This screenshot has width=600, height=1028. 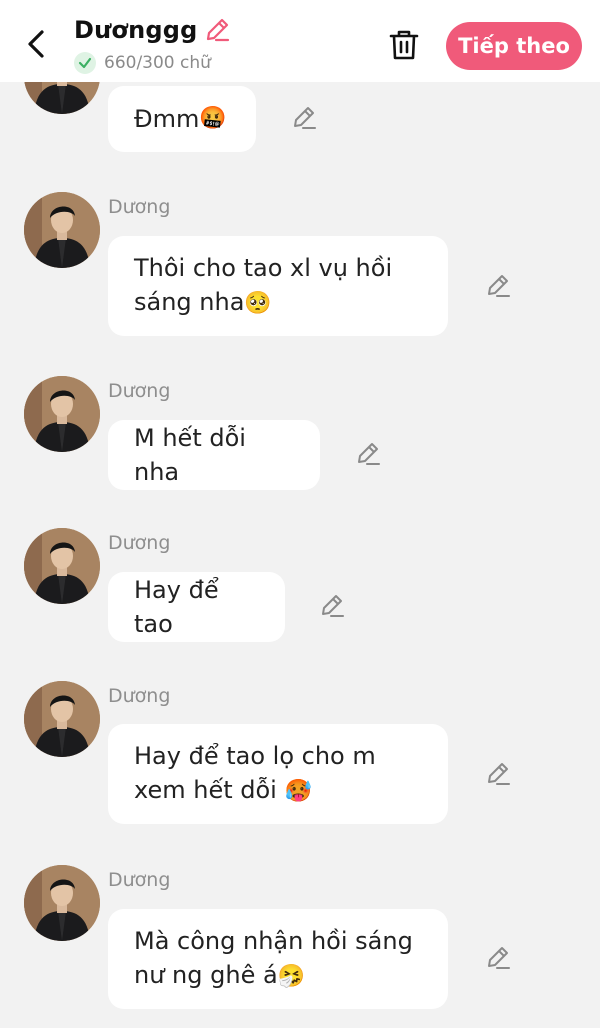 I want to click on char-count: 660/300 chữ, so click(x=142, y=63).